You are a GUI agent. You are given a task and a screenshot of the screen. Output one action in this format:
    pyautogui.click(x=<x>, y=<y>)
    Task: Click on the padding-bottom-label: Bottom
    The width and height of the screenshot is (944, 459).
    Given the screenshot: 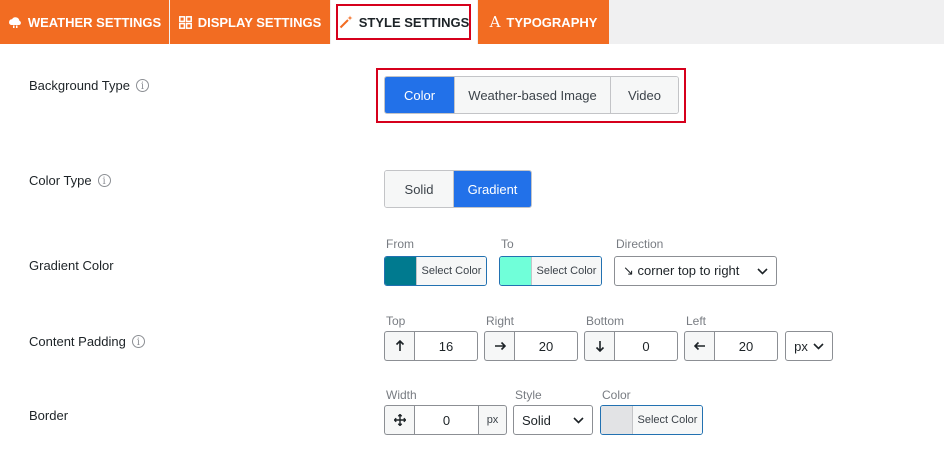 What is the action you would take?
    pyautogui.click(x=605, y=321)
    